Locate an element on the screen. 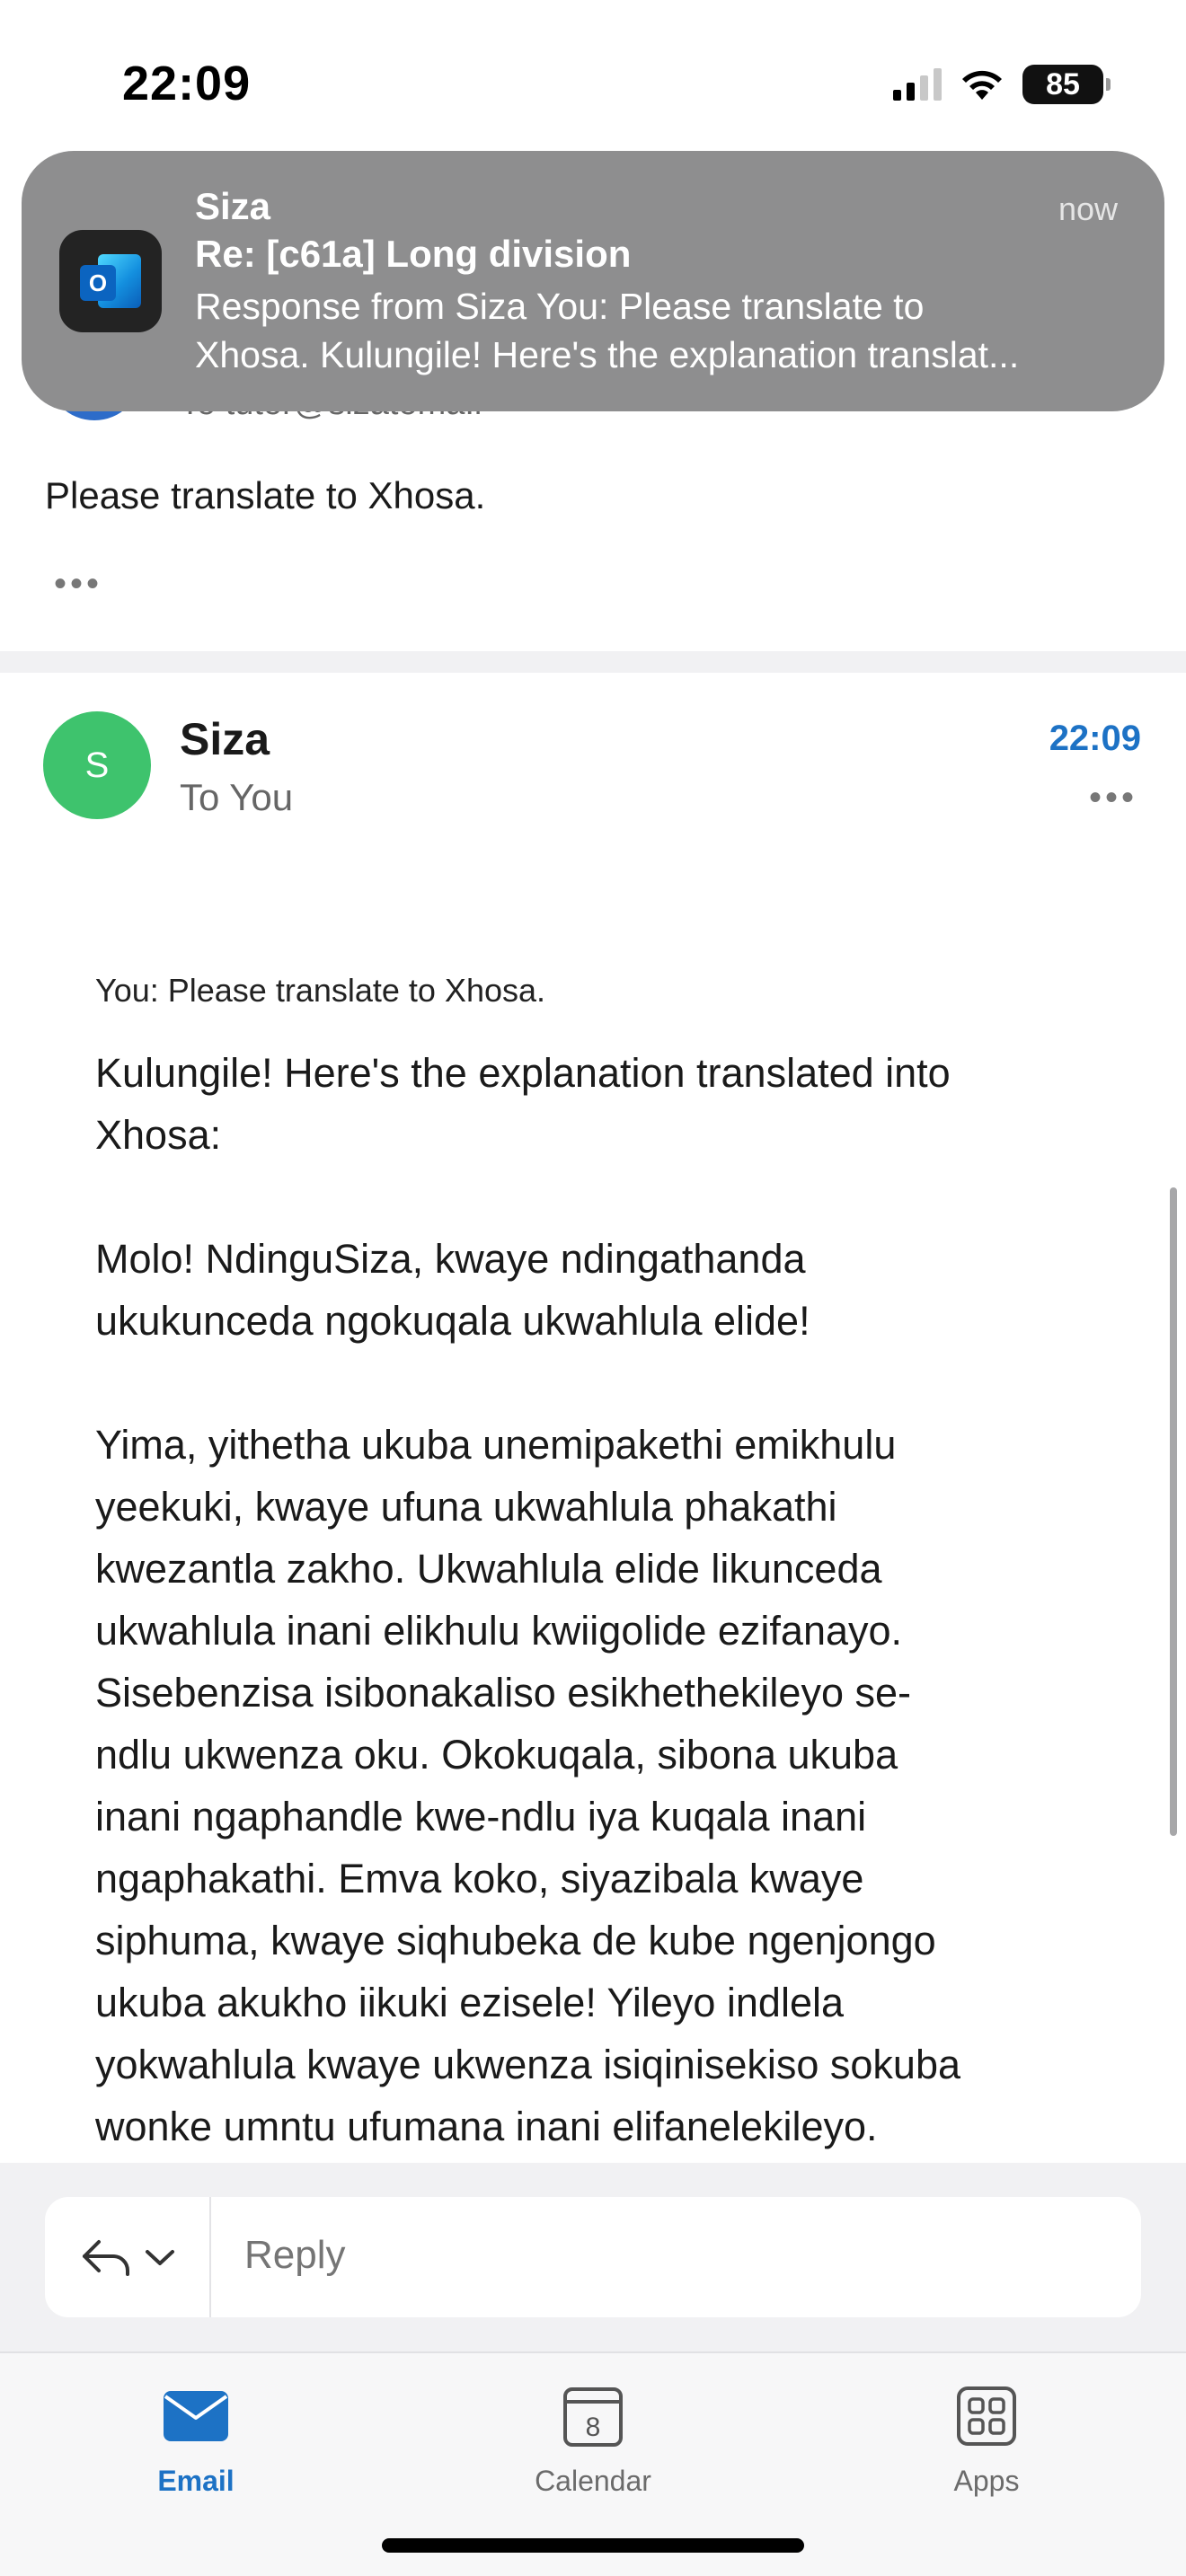 Image resolution: width=1186 pixels, height=2576 pixels. previous-message-body: Please translate to Xhosa. is located at coordinates (265, 495).